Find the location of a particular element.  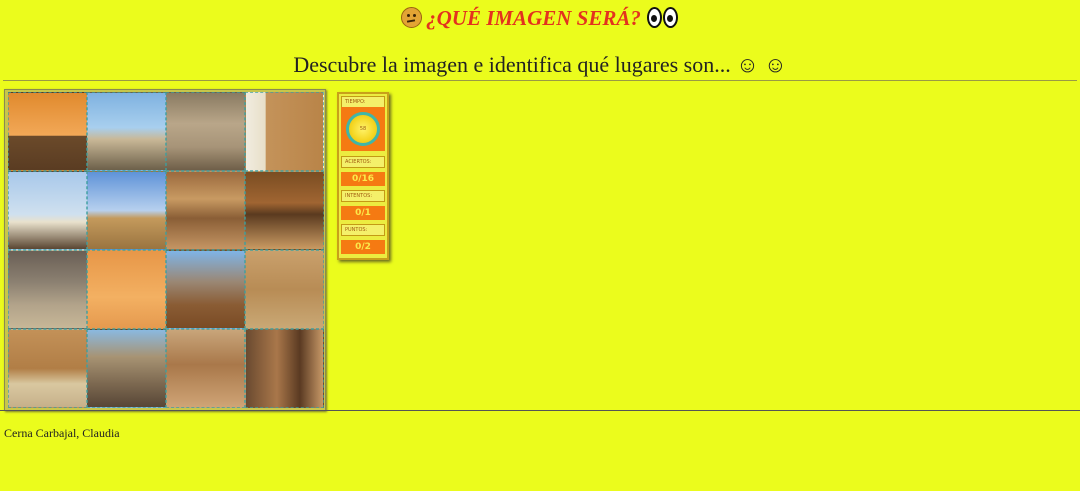

hits-label: ACIERTOS: is located at coordinates (363, 162).